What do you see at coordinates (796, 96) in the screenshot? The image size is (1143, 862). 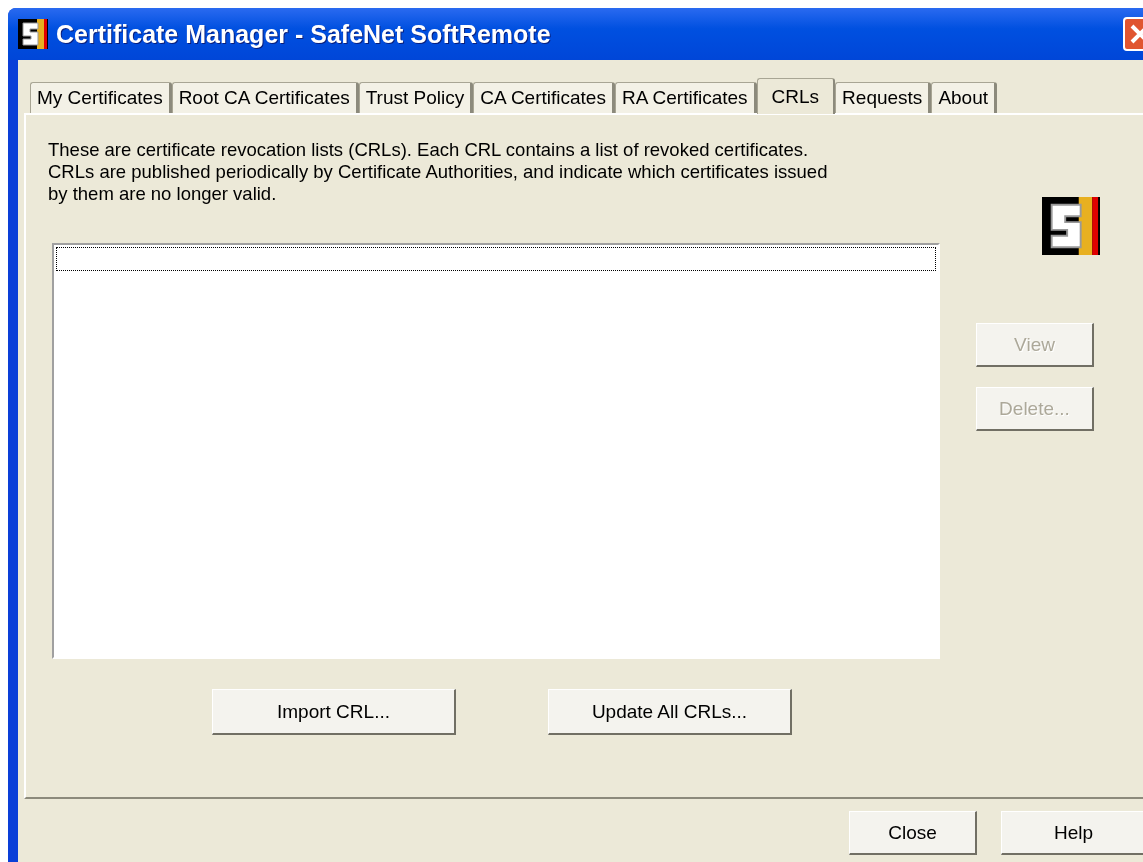 I see `tab: CRLs` at bounding box center [796, 96].